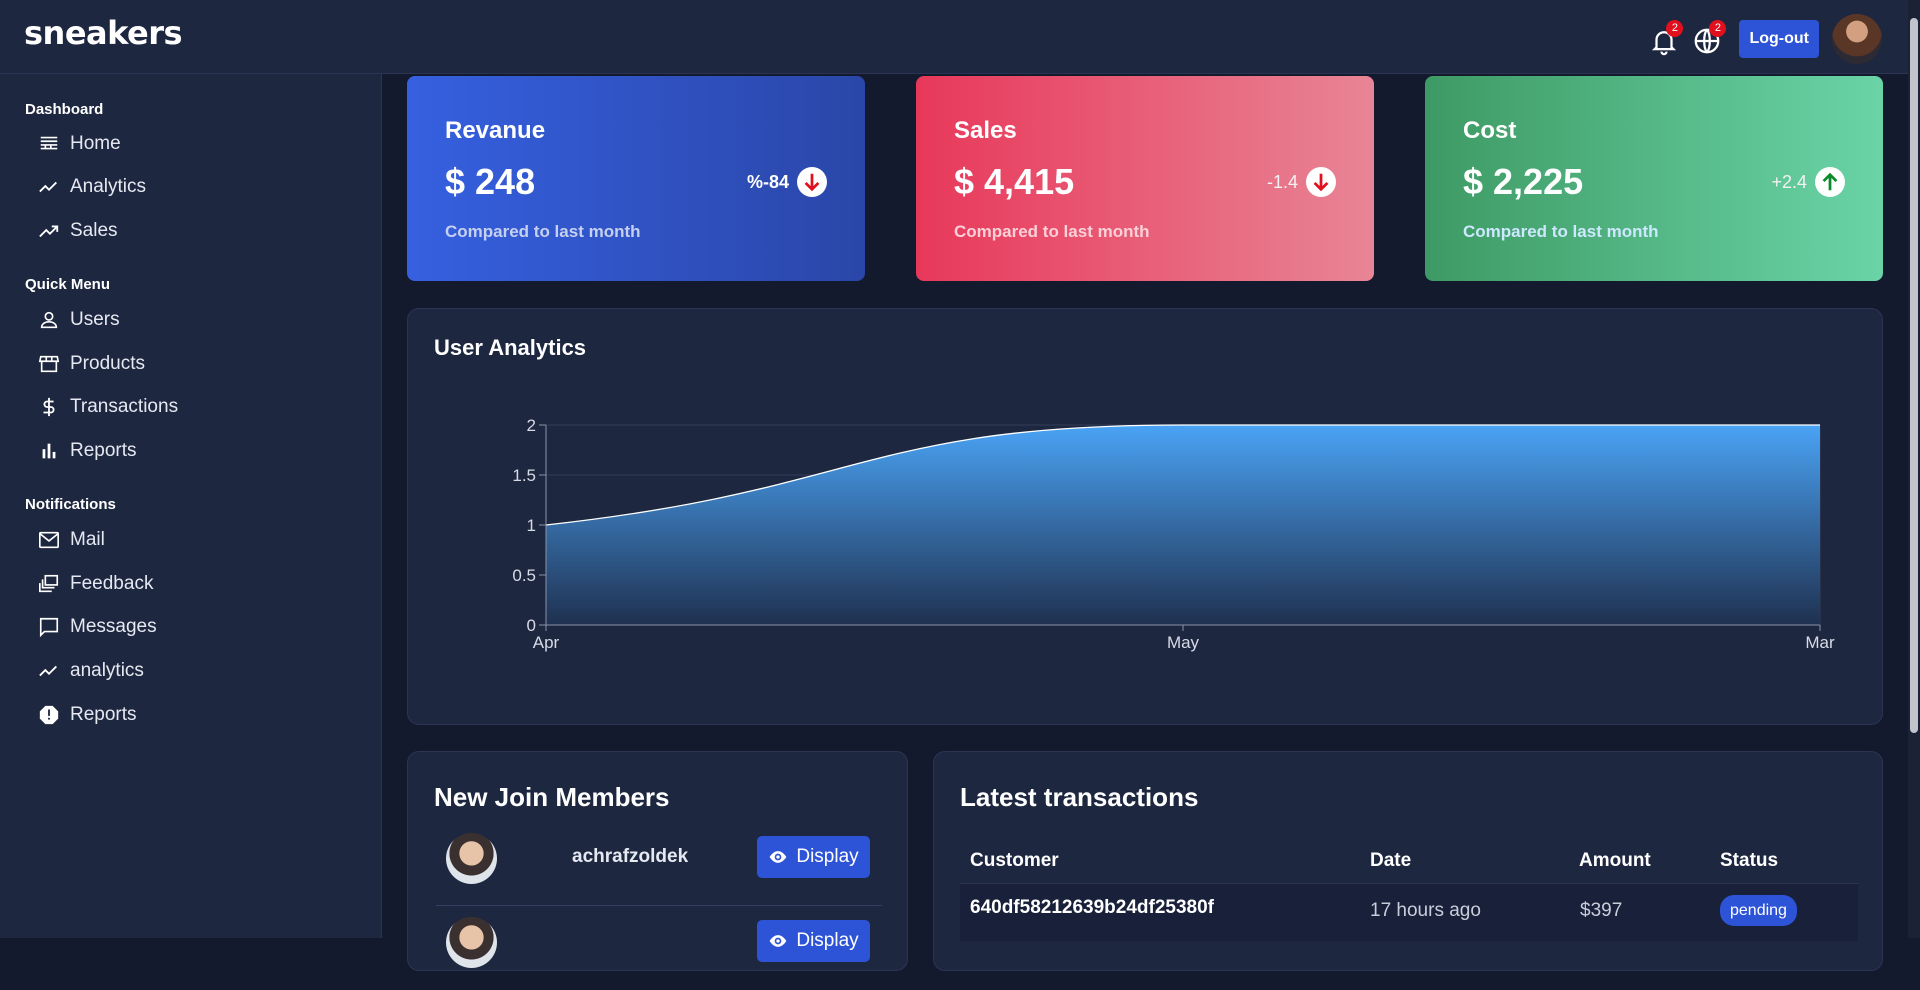  What do you see at coordinates (985, 130) in the screenshot?
I see `card-title: Sales` at bounding box center [985, 130].